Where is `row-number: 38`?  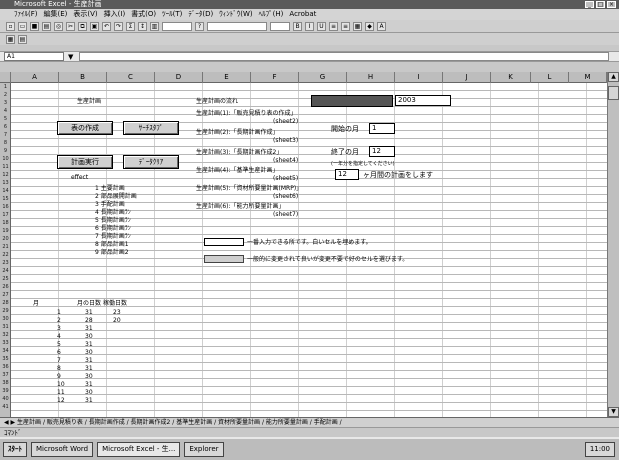
row-number: 38 is located at coordinates (5, 383).